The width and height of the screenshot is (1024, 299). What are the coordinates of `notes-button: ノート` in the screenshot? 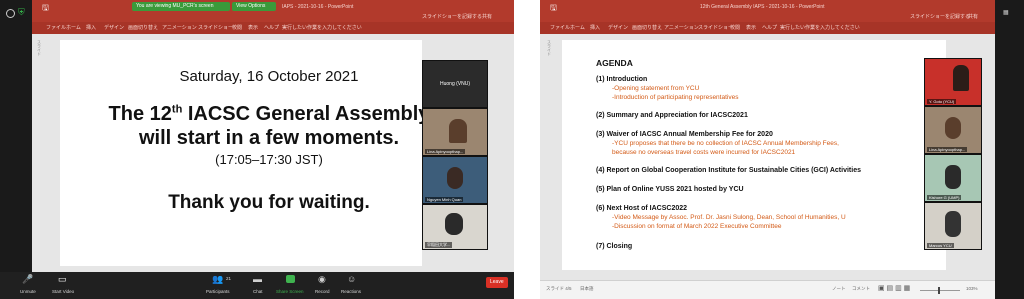 It's located at (839, 289).